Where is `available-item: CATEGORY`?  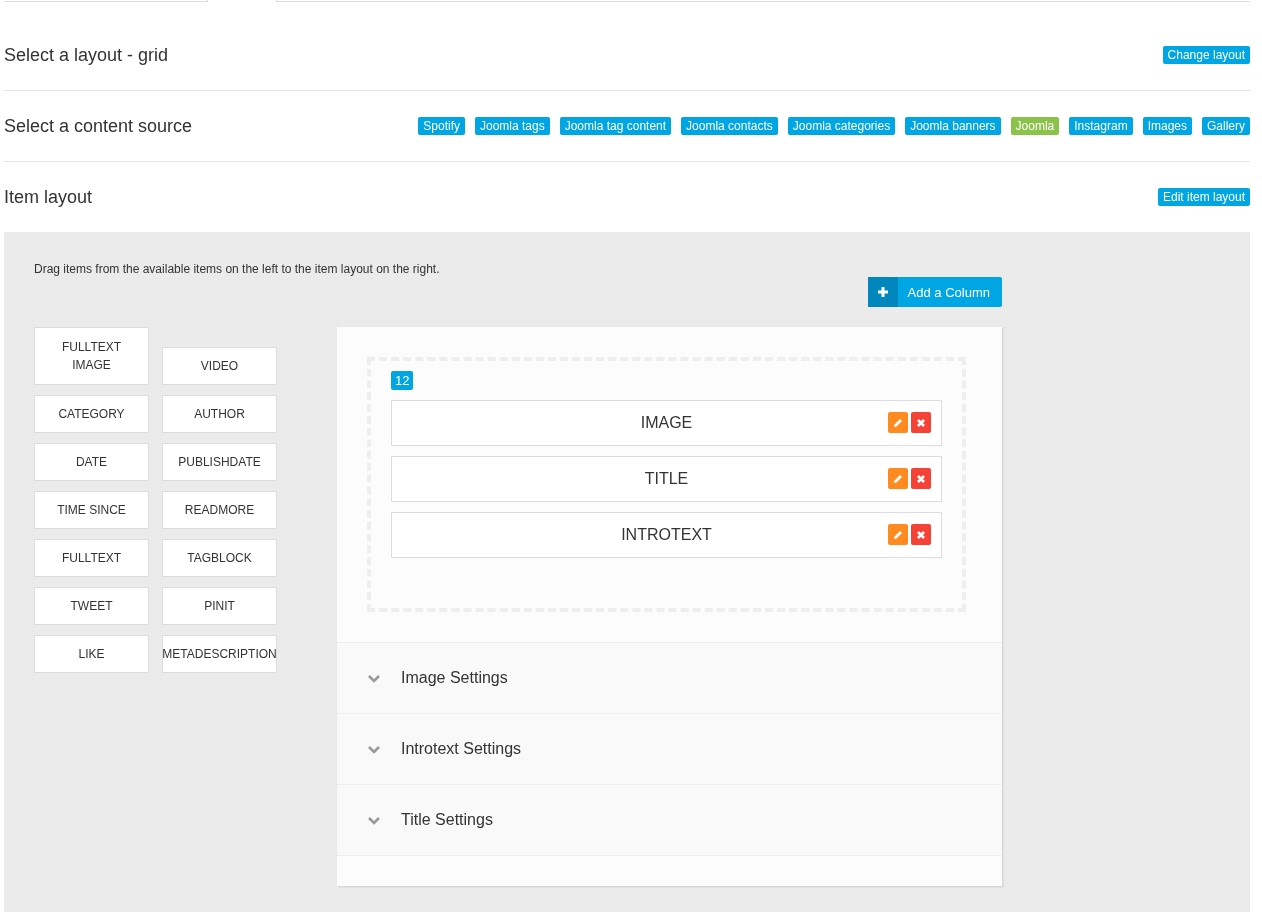
available-item: CATEGORY is located at coordinates (91, 414).